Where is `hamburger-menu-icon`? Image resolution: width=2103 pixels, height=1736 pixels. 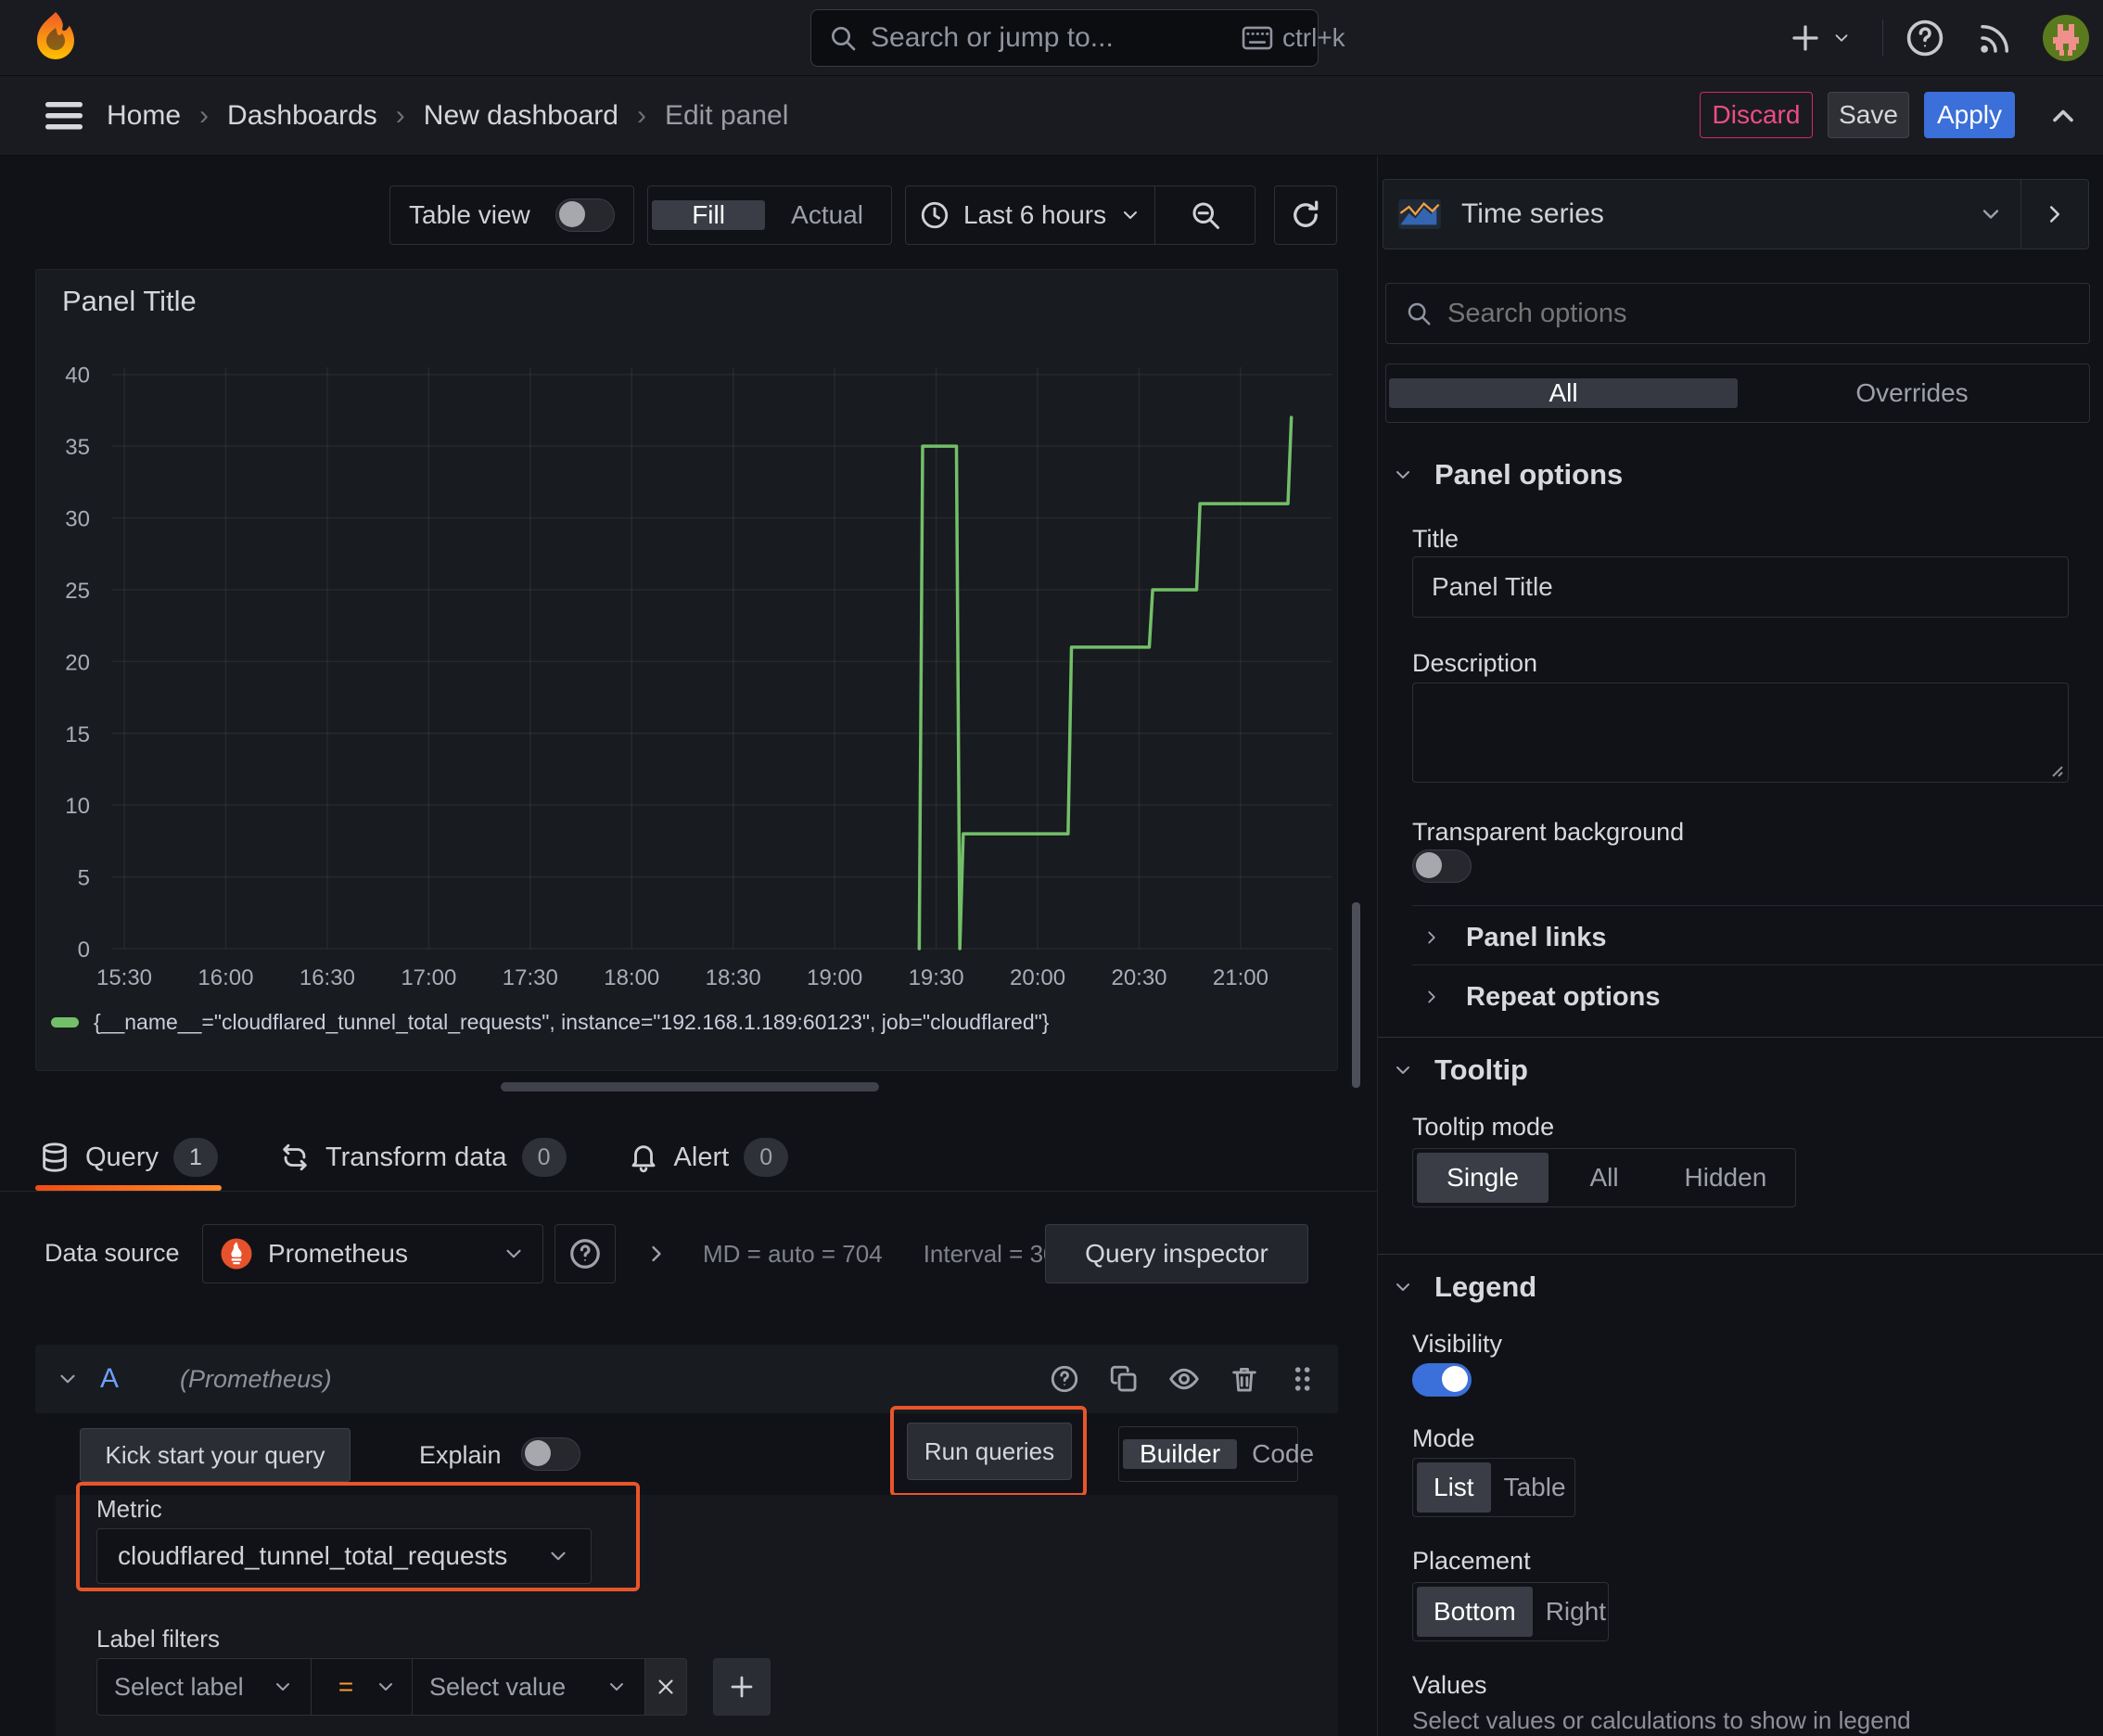
hamburger-menu-icon is located at coordinates (64, 116).